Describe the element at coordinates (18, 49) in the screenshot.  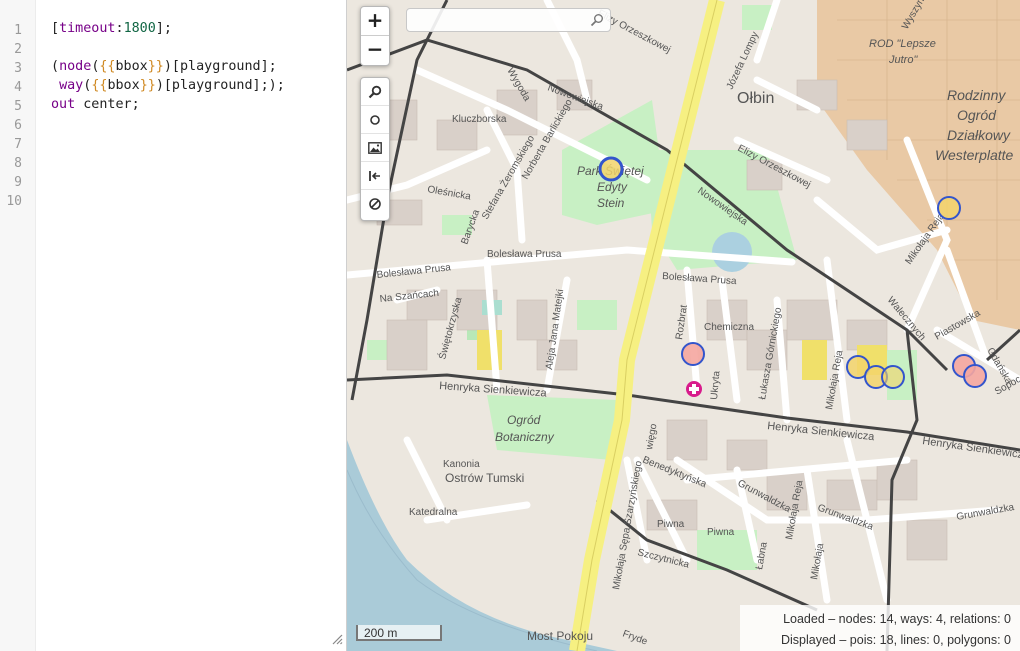
I see `line-number: 2` at that location.